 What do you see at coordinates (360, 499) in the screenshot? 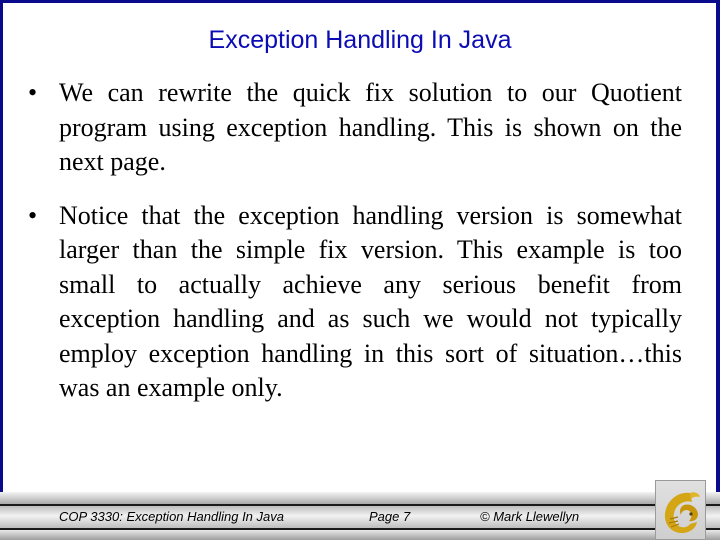
I see `footer-top-strip` at bounding box center [360, 499].